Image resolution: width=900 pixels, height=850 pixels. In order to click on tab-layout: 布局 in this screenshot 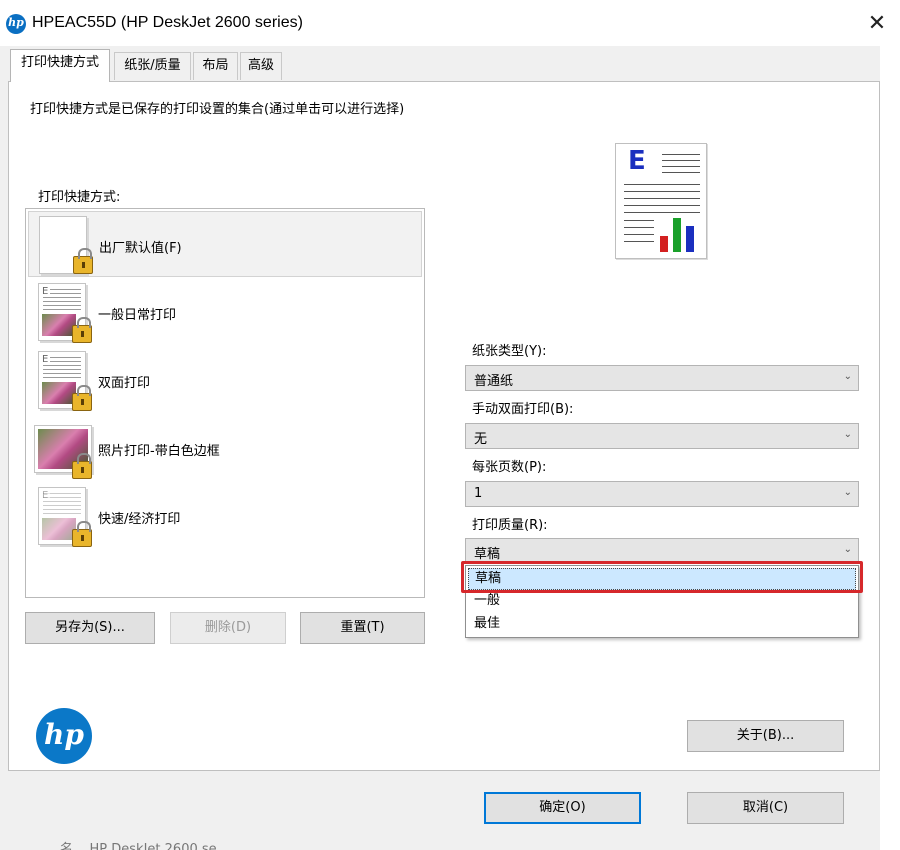, I will do `click(215, 66)`.